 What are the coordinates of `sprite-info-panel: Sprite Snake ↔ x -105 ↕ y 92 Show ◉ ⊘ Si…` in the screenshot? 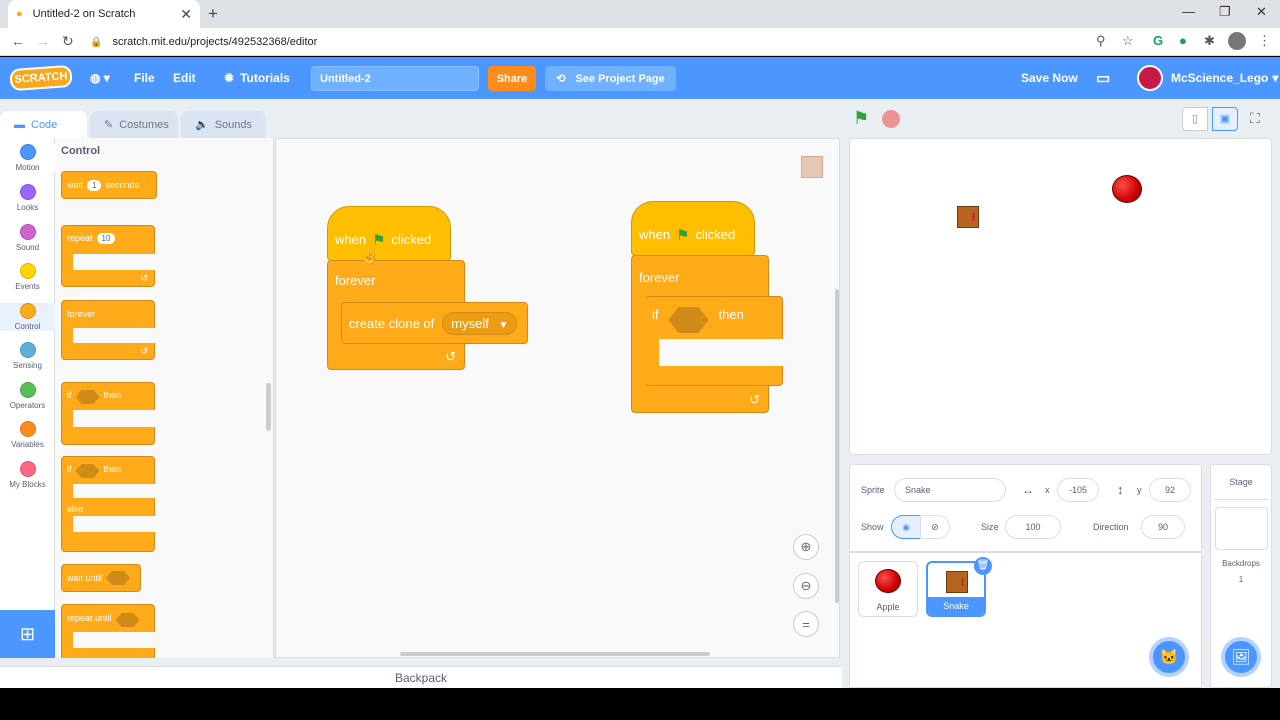 It's located at (1025, 508).